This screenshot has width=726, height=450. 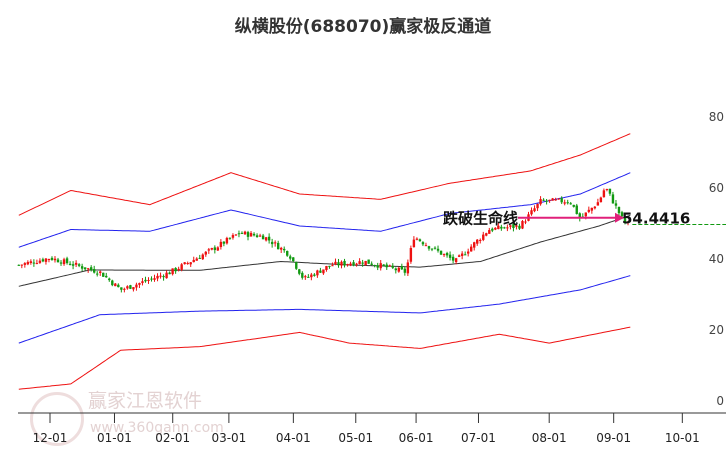 I want to click on x-tick-label: 02-01, so click(x=172, y=438).